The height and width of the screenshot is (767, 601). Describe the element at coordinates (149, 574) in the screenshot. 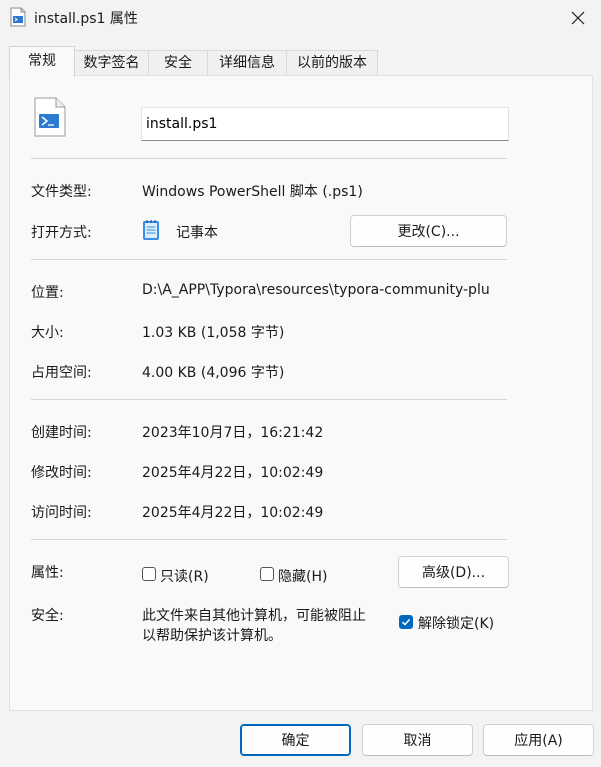

I see `readonly-checkbox` at that location.